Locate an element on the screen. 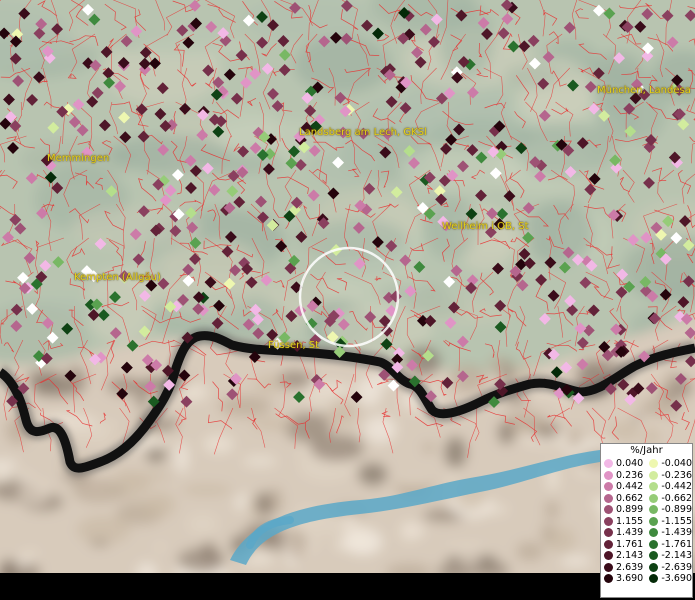 The height and width of the screenshot is (600, 695). legend-value: 0.662 is located at coordinates (630, 498).